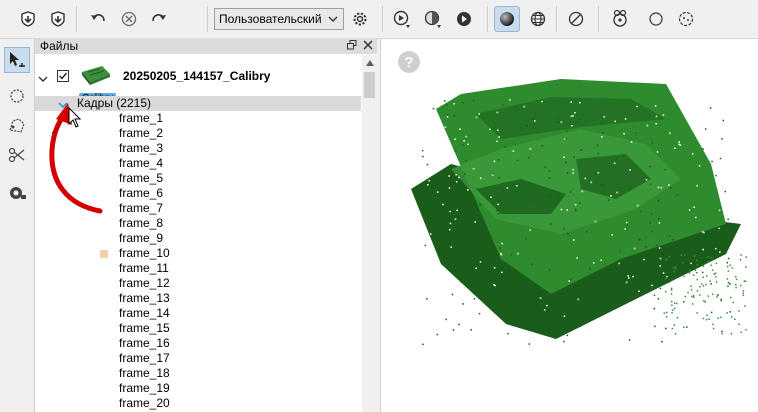 The height and width of the screenshot is (412, 758). Describe the element at coordinates (369, 233) in the screenshot. I see `tree-scrollbar` at that location.